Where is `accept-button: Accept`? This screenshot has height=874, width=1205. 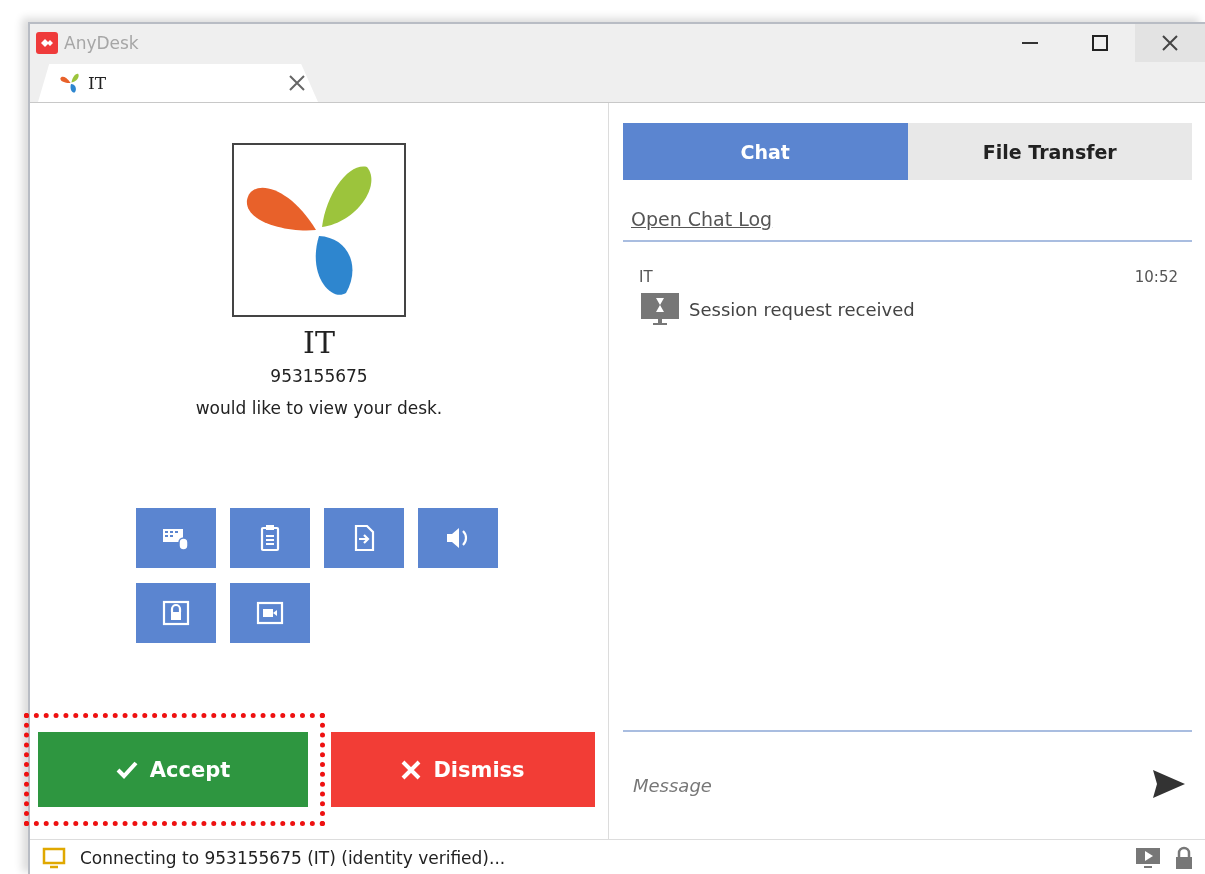
accept-button: Accept is located at coordinates (173, 769).